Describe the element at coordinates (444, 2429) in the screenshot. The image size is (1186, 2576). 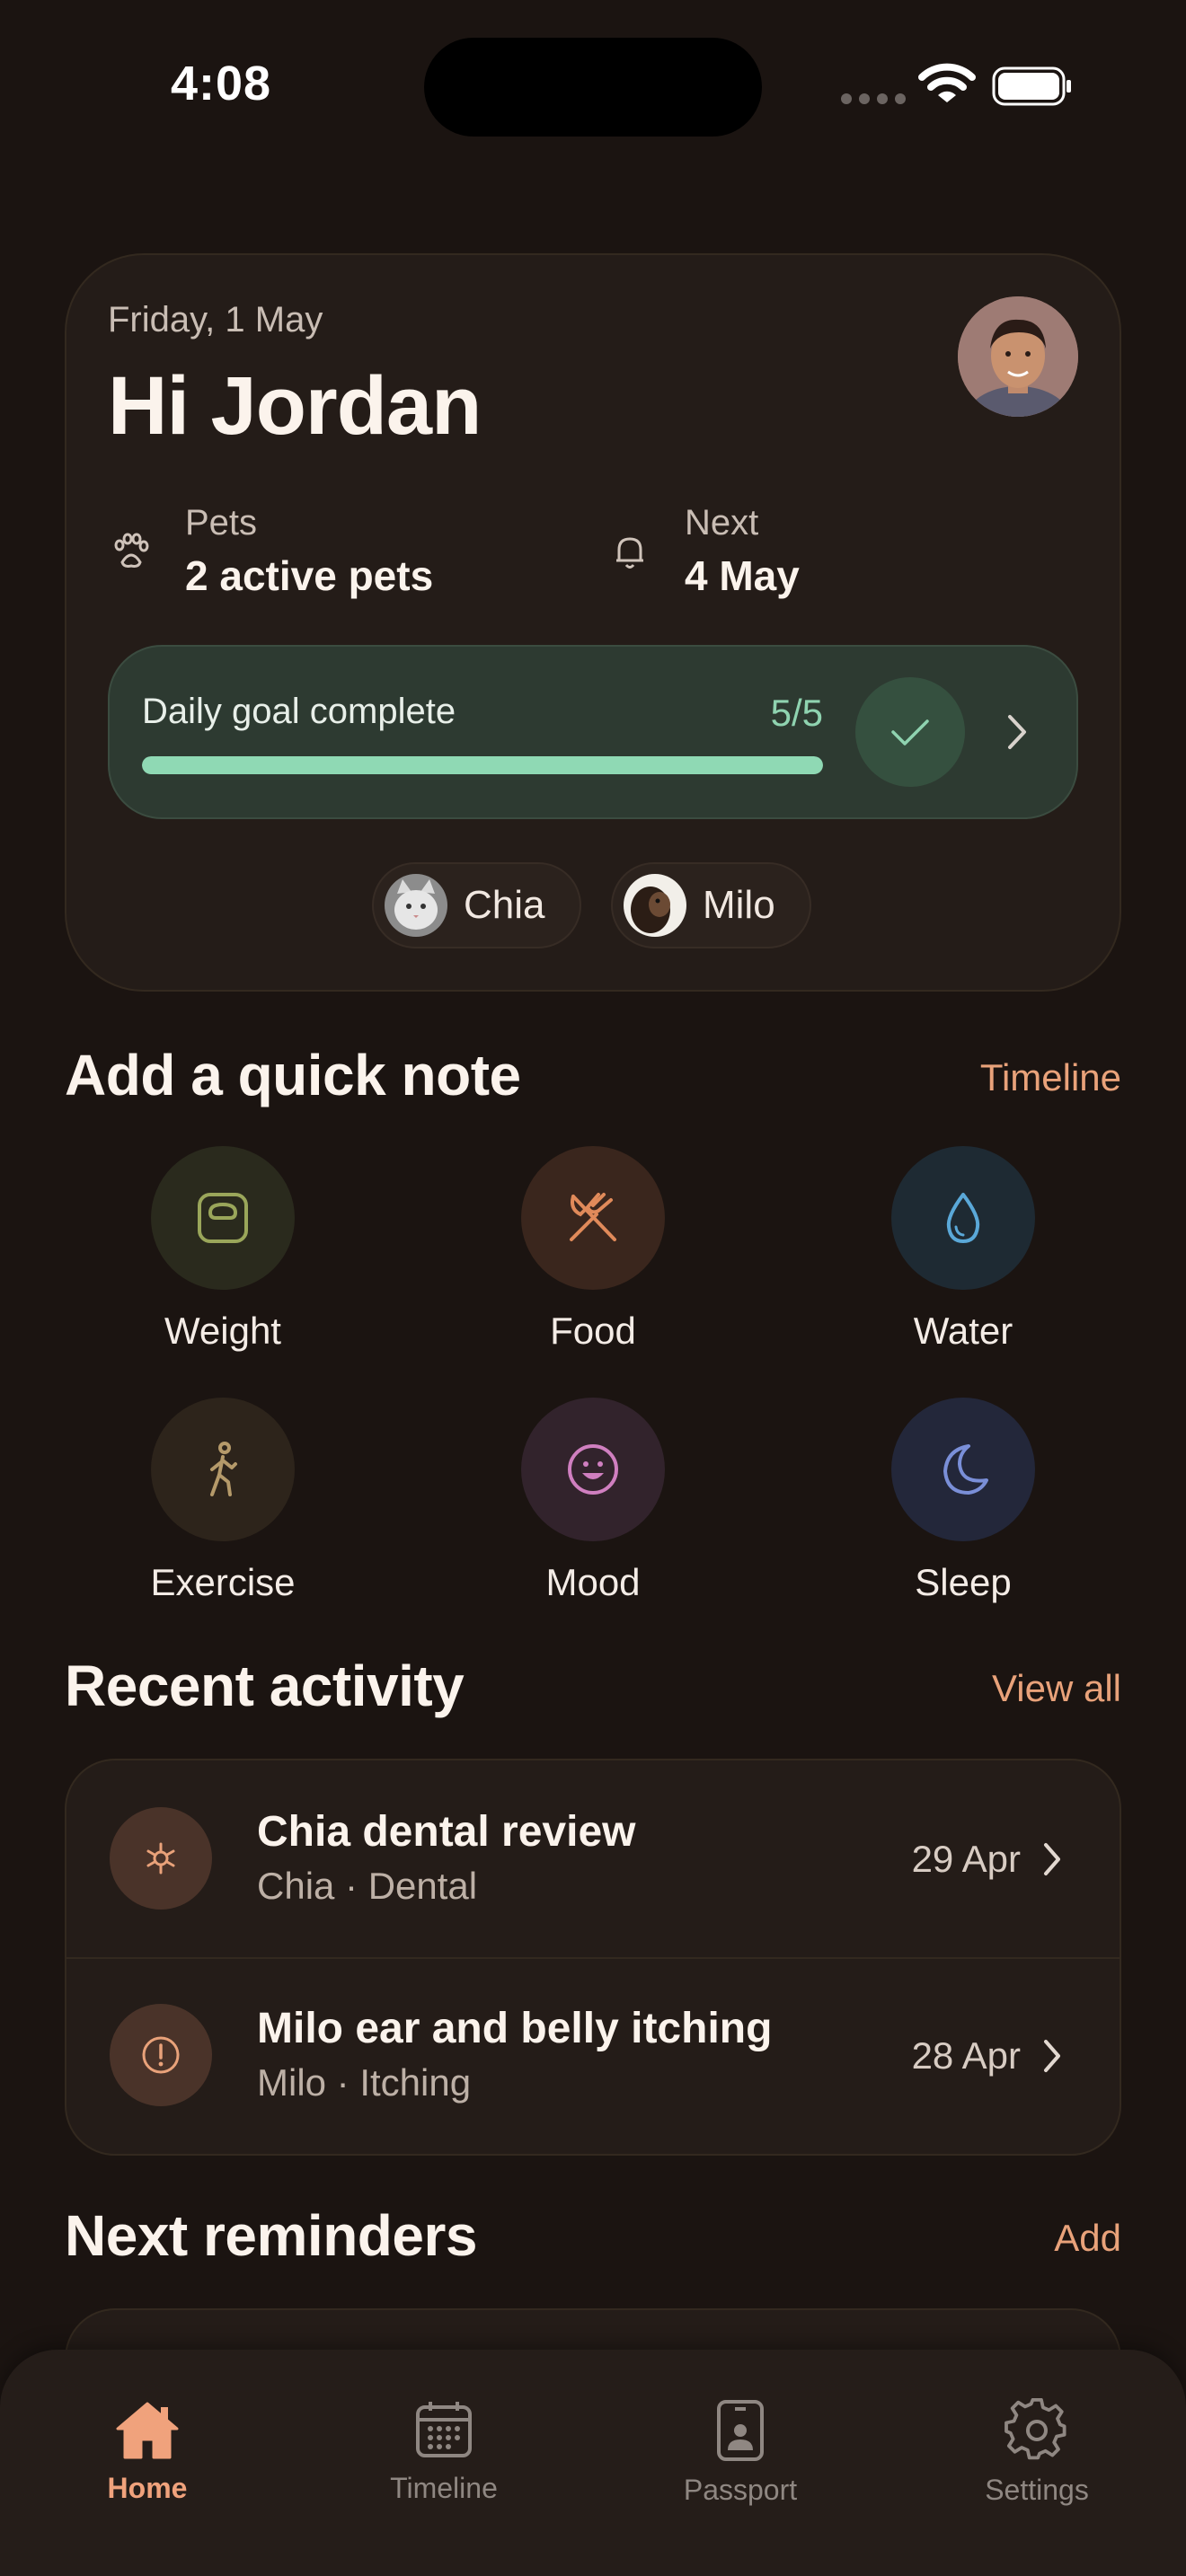
I see `calendar-icon` at that location.